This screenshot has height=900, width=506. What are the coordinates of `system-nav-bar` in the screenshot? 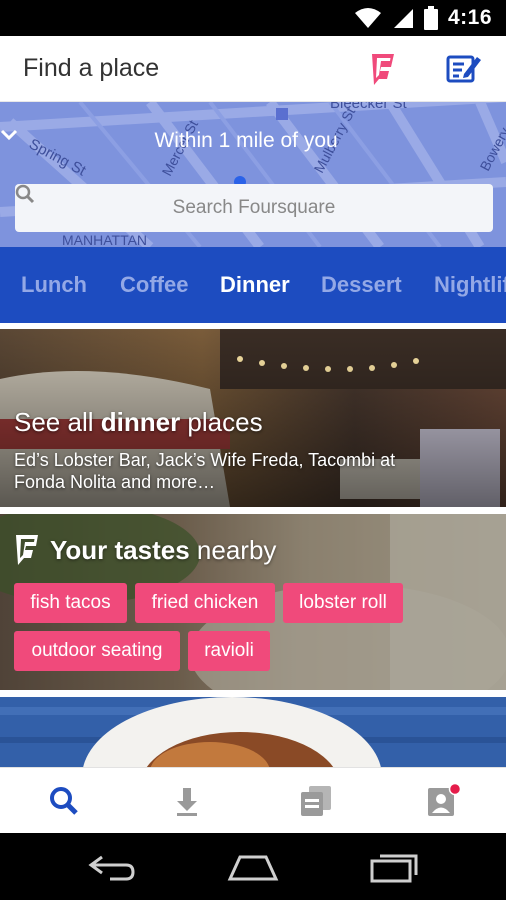 It's located at (253, 866).